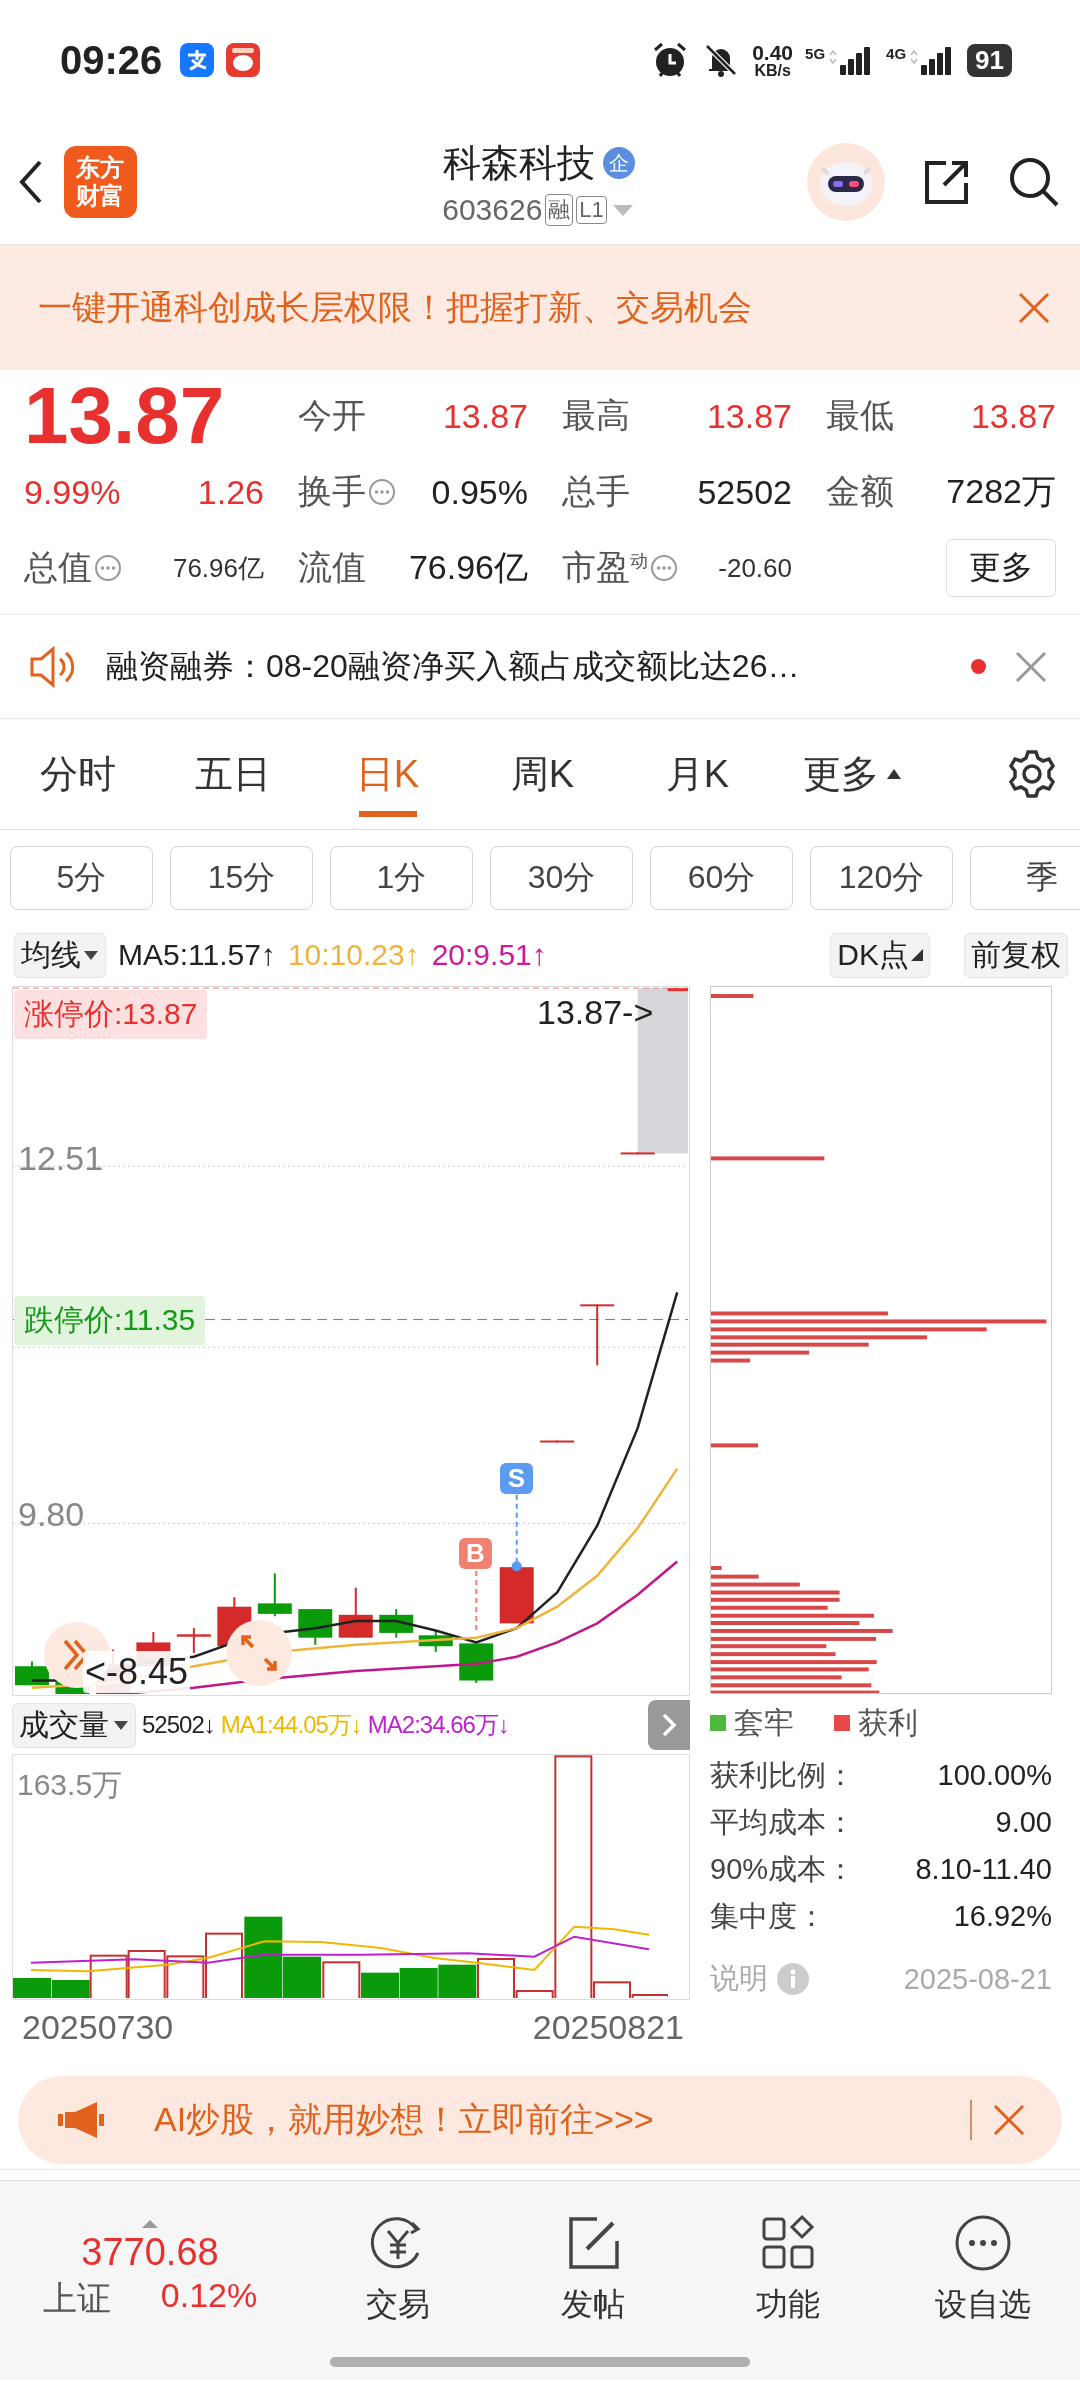 Image resolution: width=1080 pixels, height=2400 pixels. What do you see at coordinates (559, 209) in the screenshot?
I see `stock-tag: 融` at bounding box center [559, 209].